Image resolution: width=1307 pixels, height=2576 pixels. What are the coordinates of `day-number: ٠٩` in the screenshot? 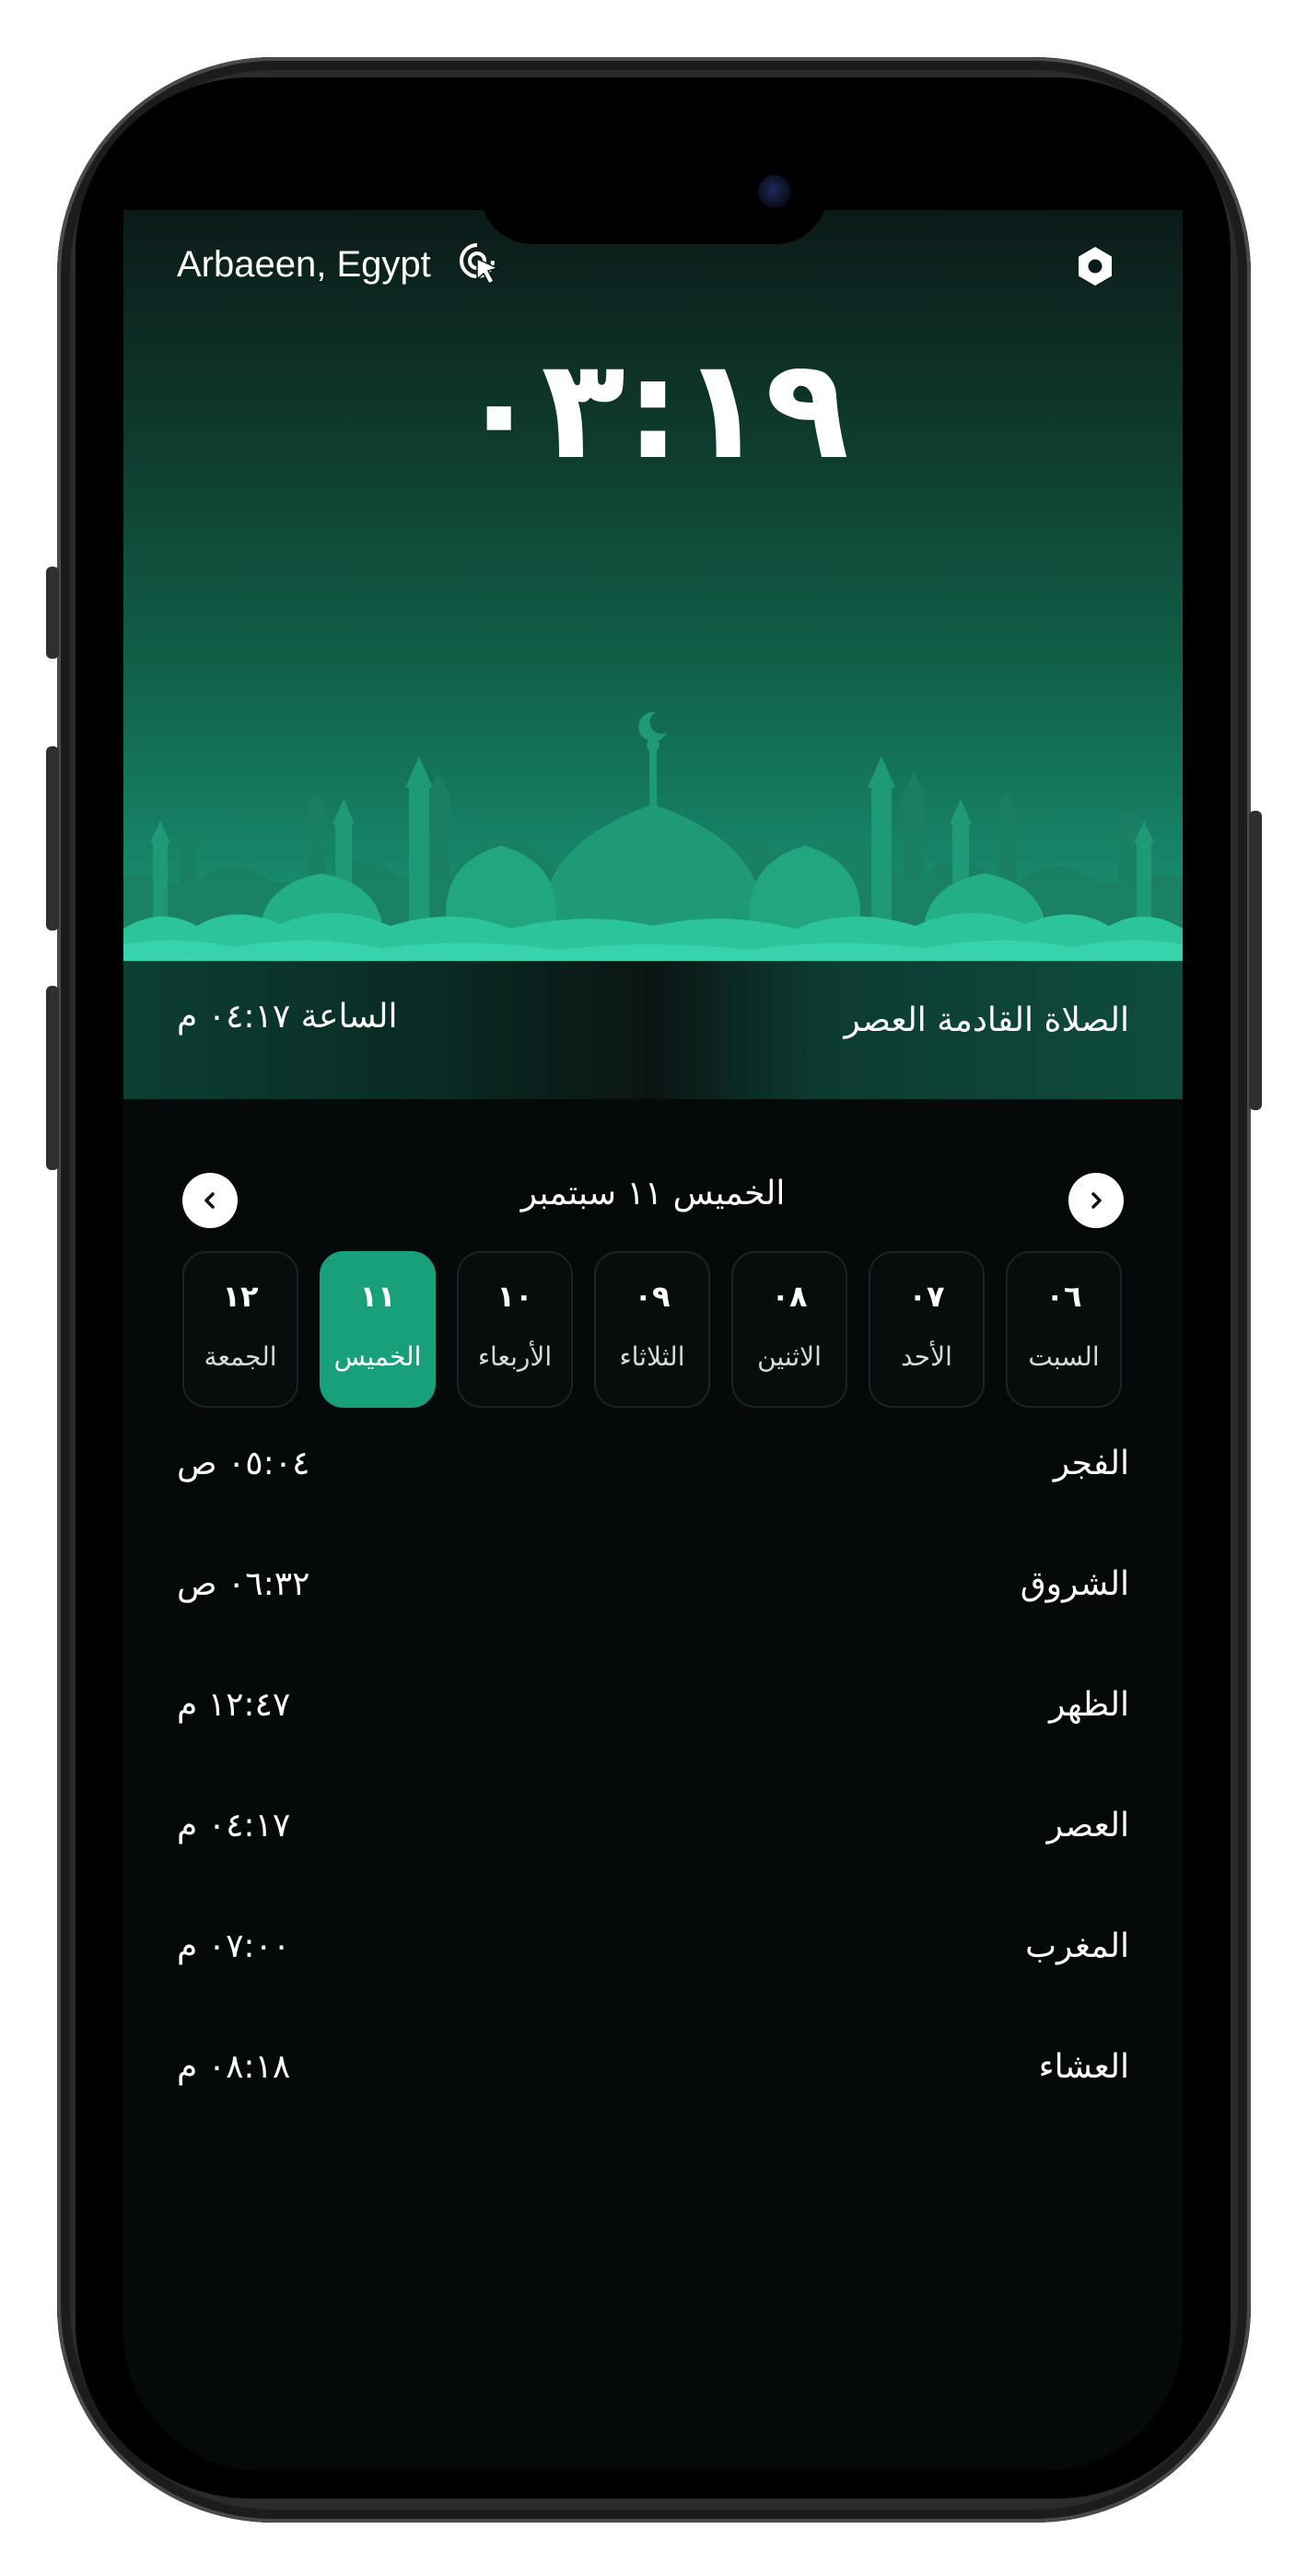 It's located at (653, 1296).